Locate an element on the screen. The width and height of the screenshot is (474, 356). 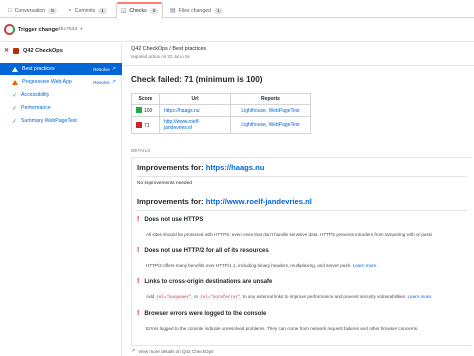
sidebar-item-summary-webpagetest: ✓ Summary WebPageTest is located at coordinates (61, 121).